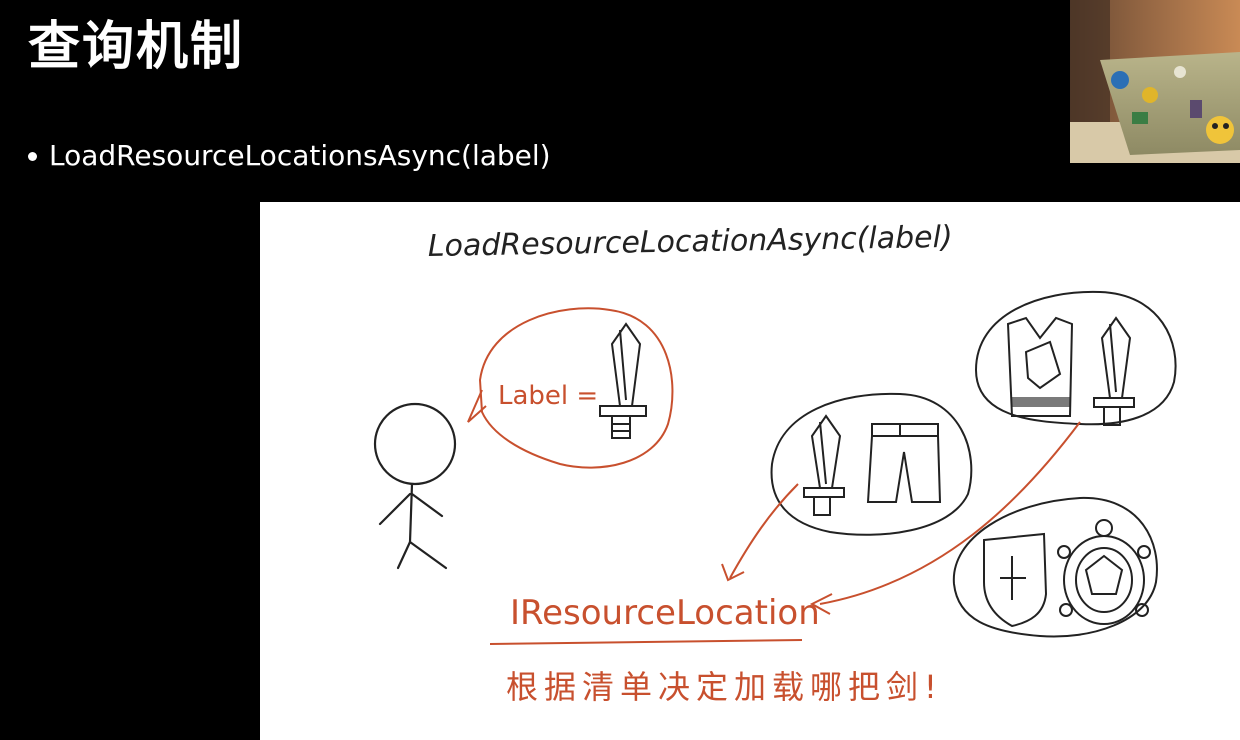  What do you see at coordinates (1015, 580) in the screenshot?
I see `shield-icon` at bounding box center [1015, 580].